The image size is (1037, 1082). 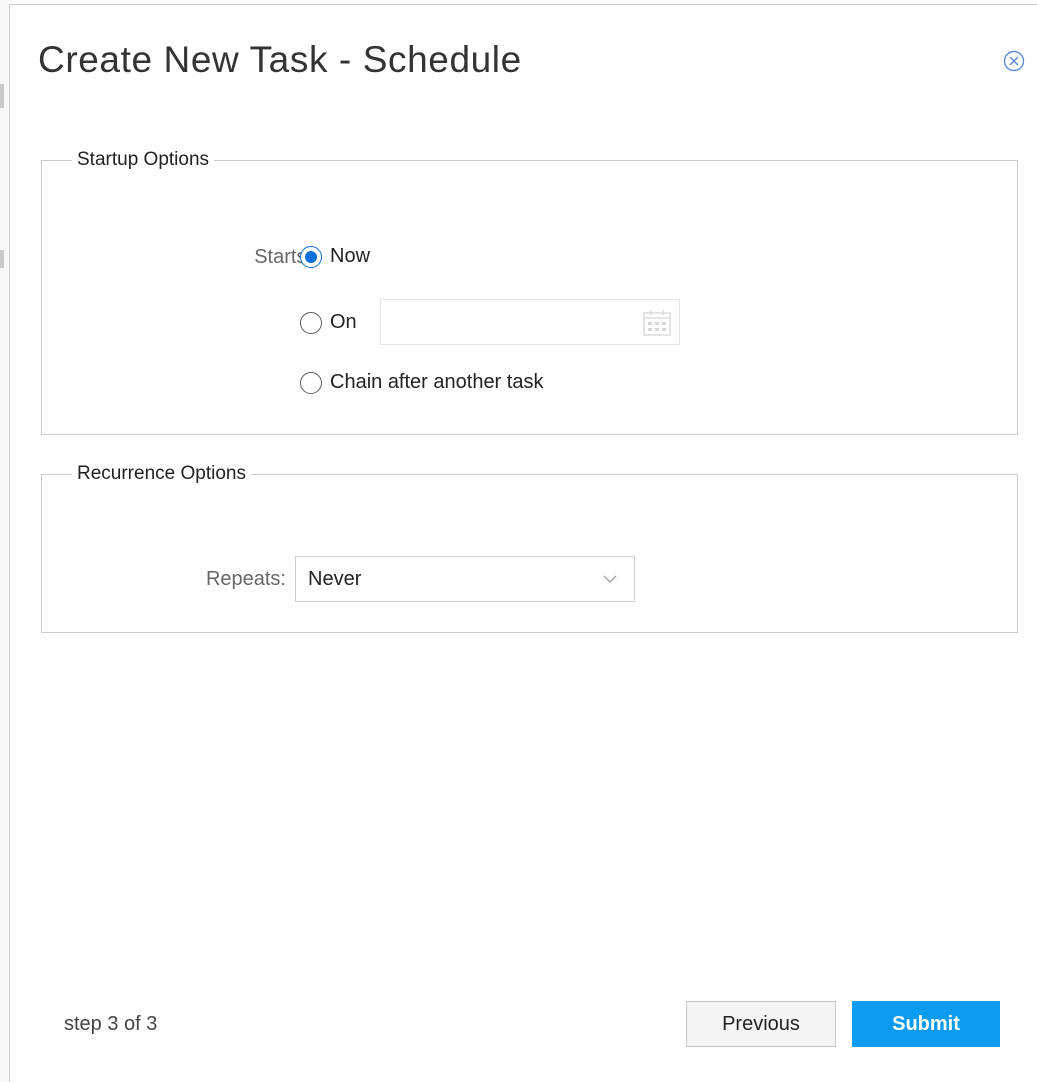 I want to click on radio-starts-on: On, so click(x=328, y=322).